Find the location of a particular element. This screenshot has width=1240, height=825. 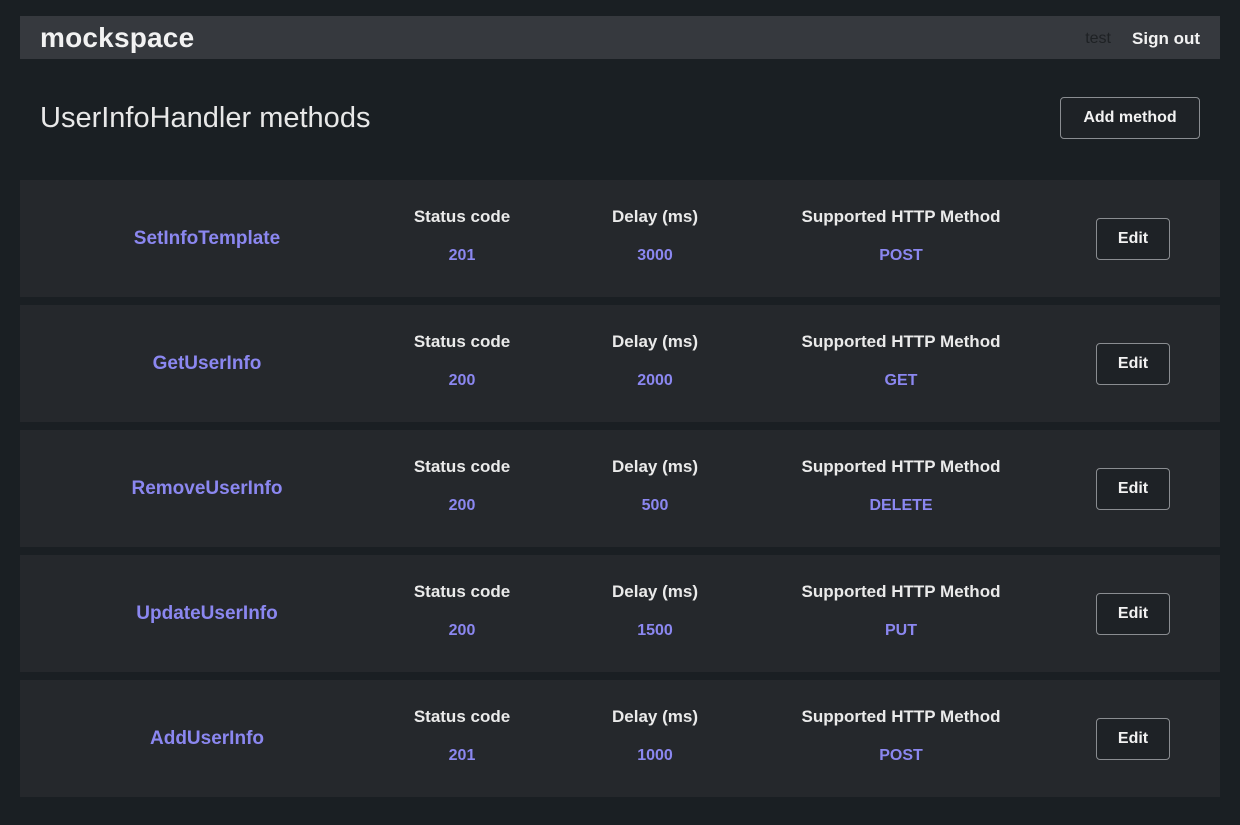

http-method-column: Supported HTTP Method PUT is located at coordinates (901, 611).